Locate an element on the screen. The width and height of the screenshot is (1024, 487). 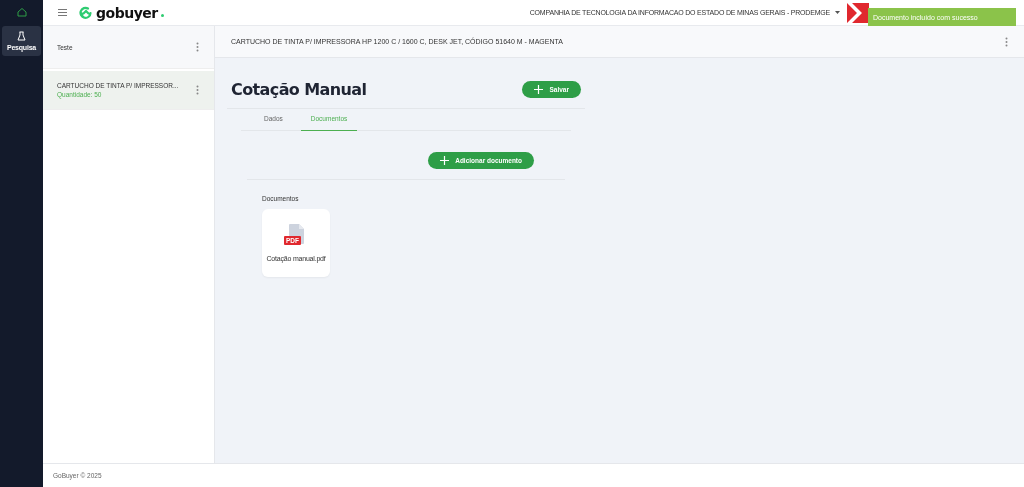
menu-icon is located at coordinates (62, 12).